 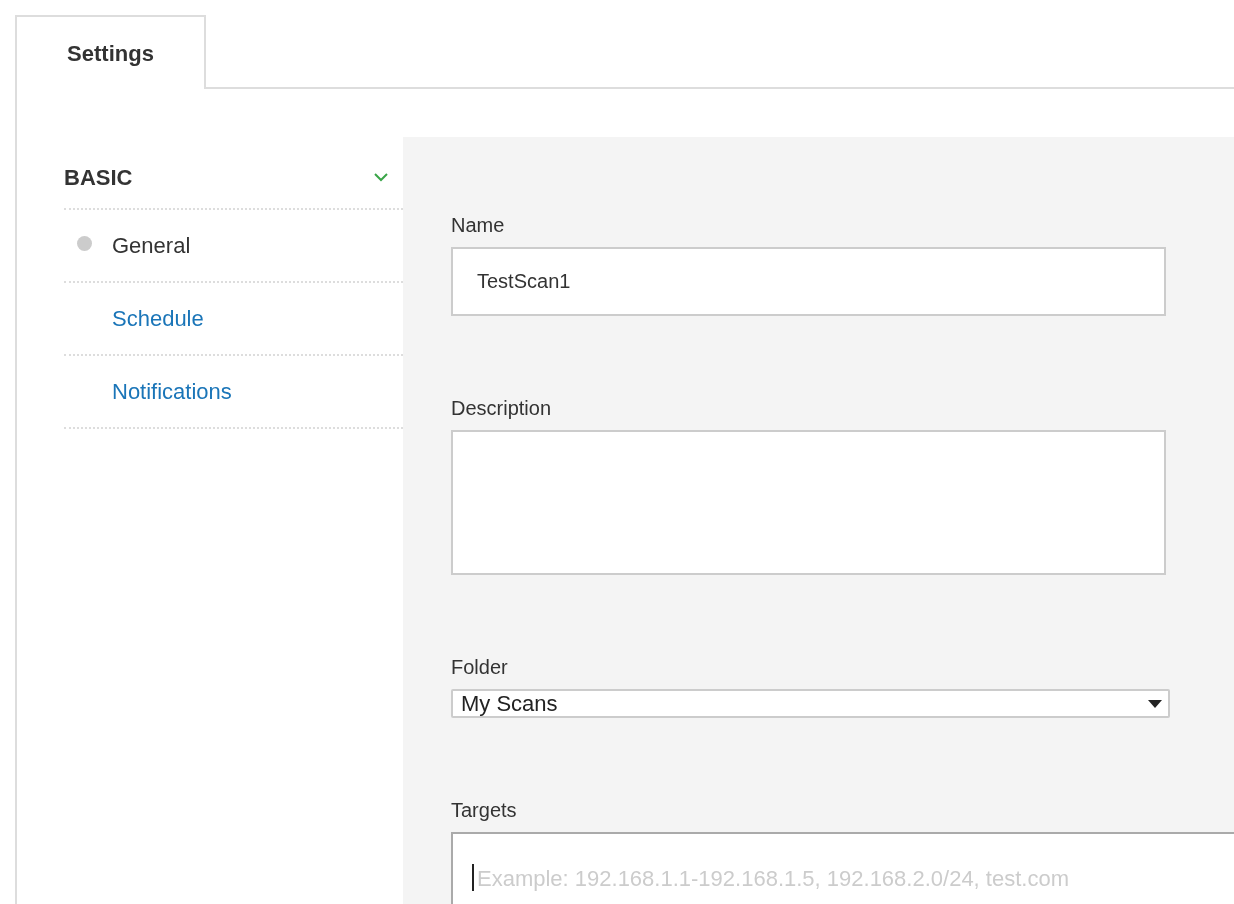 I want to click on sidebar-link: Notifications, so click(x=172, y=391).